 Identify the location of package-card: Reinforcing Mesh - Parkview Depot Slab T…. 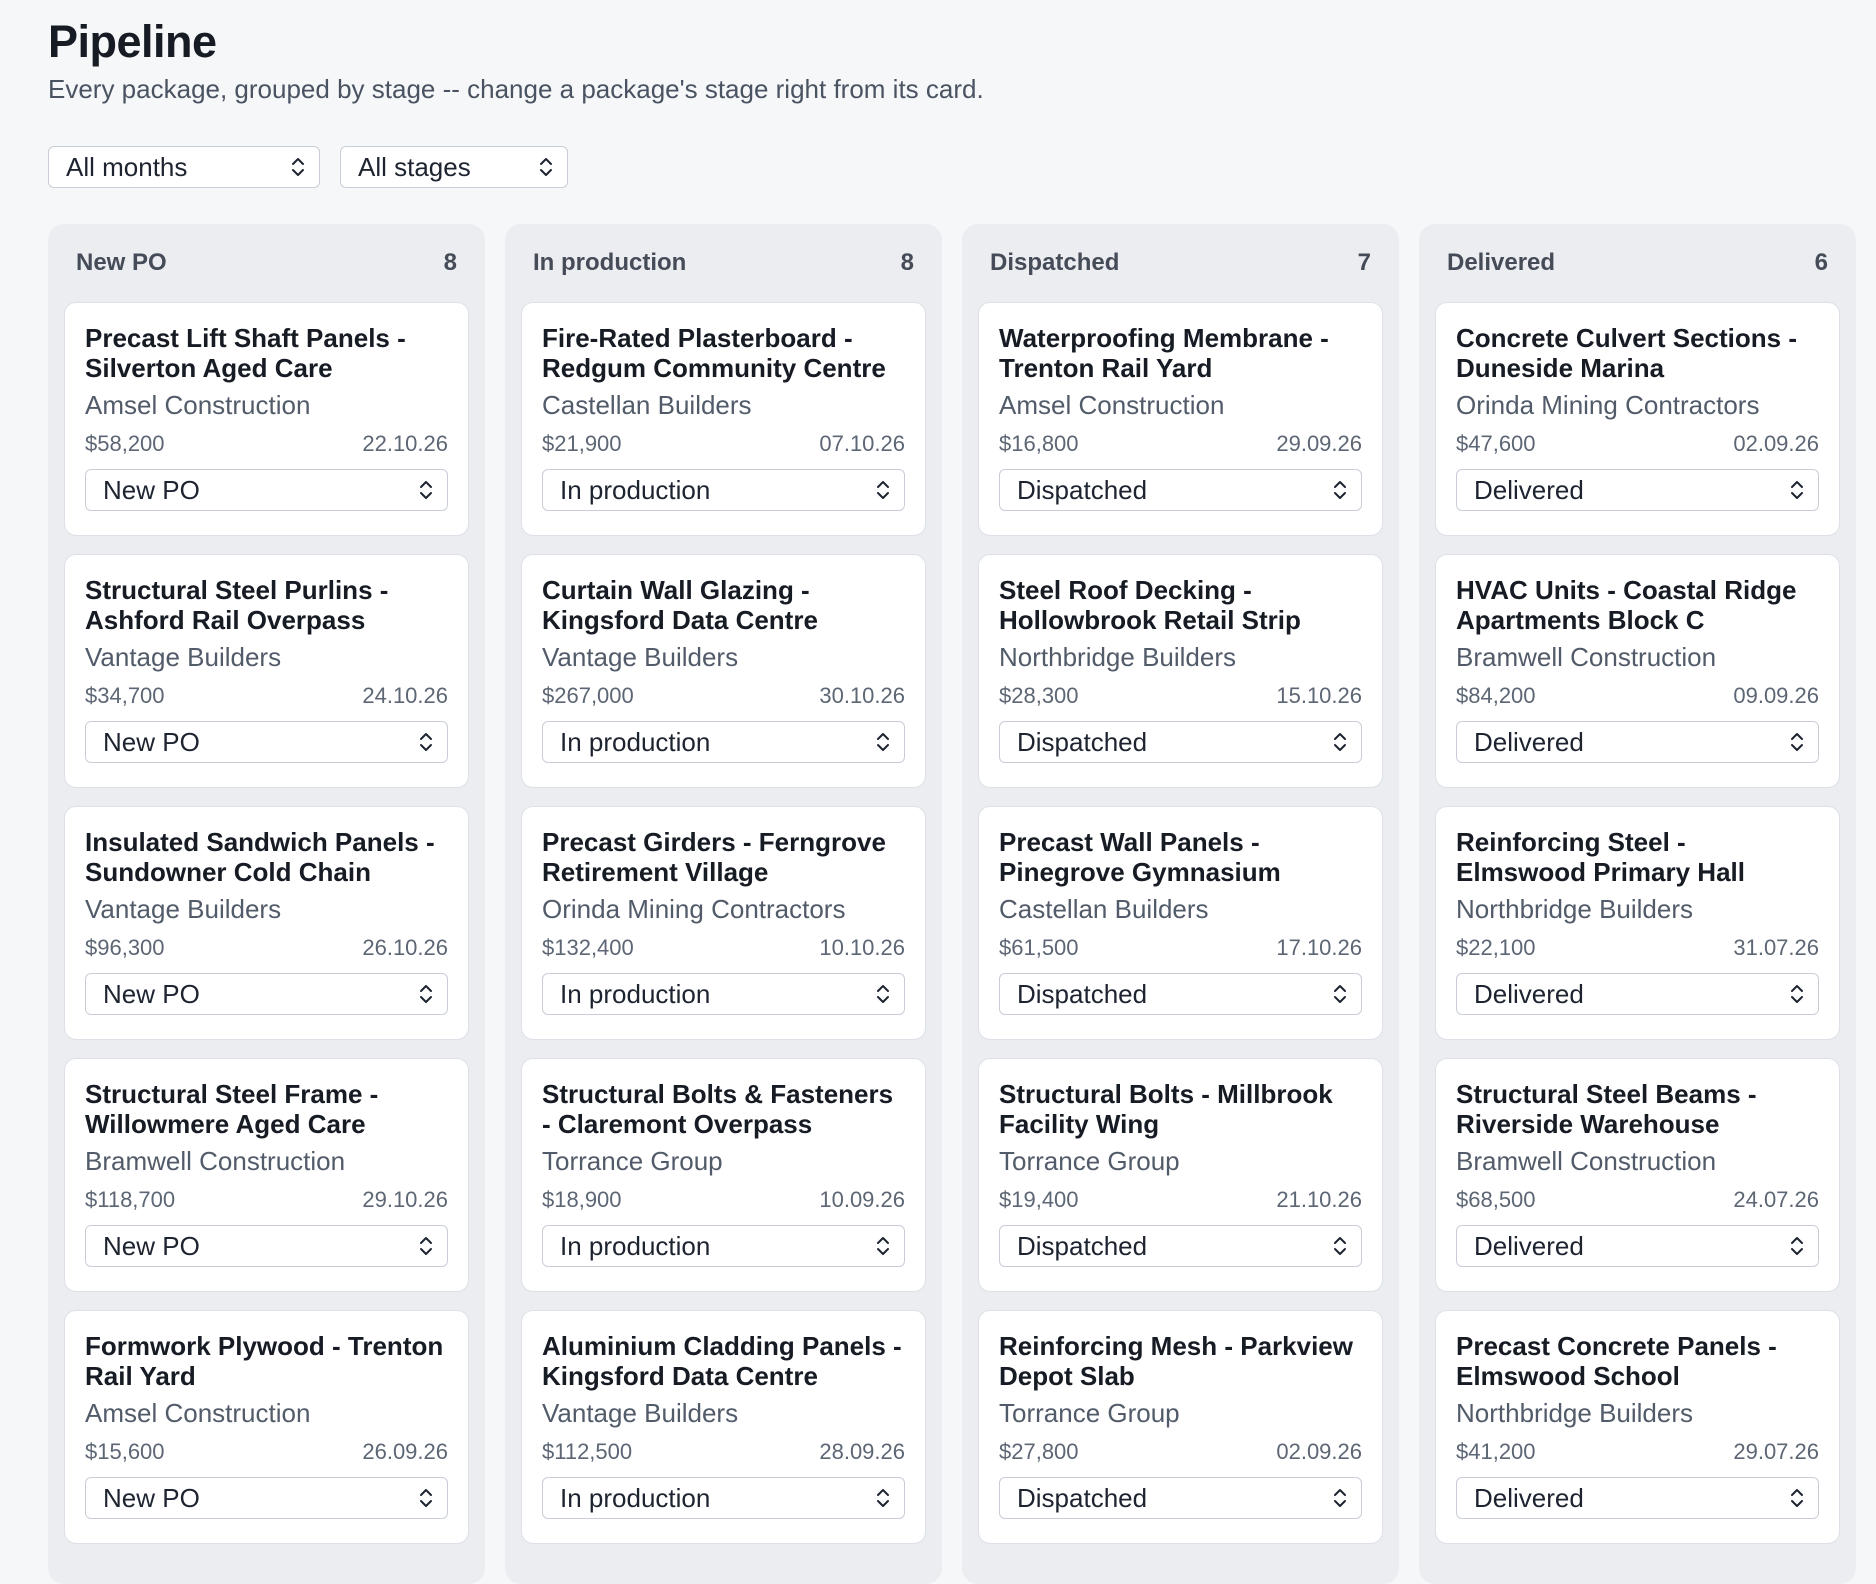
(1180, 1427).